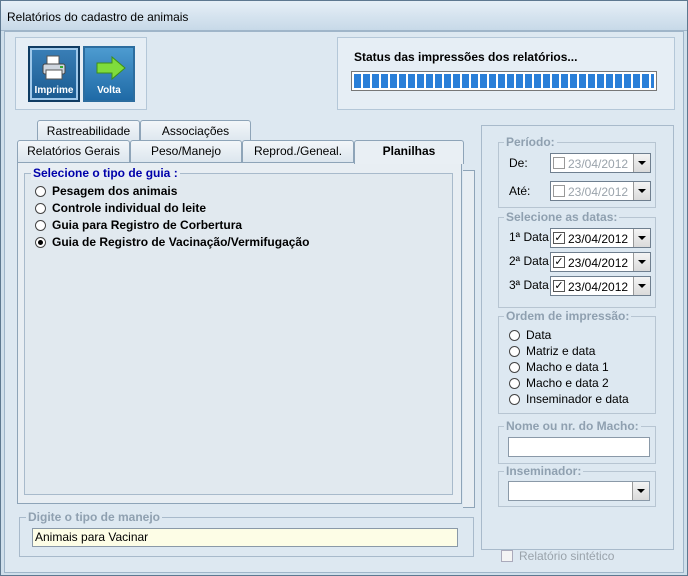 This screenshot has width=688, height=576. I want to click on data1-date-picker: ✓ 23/04/2012, so click(600, 238).